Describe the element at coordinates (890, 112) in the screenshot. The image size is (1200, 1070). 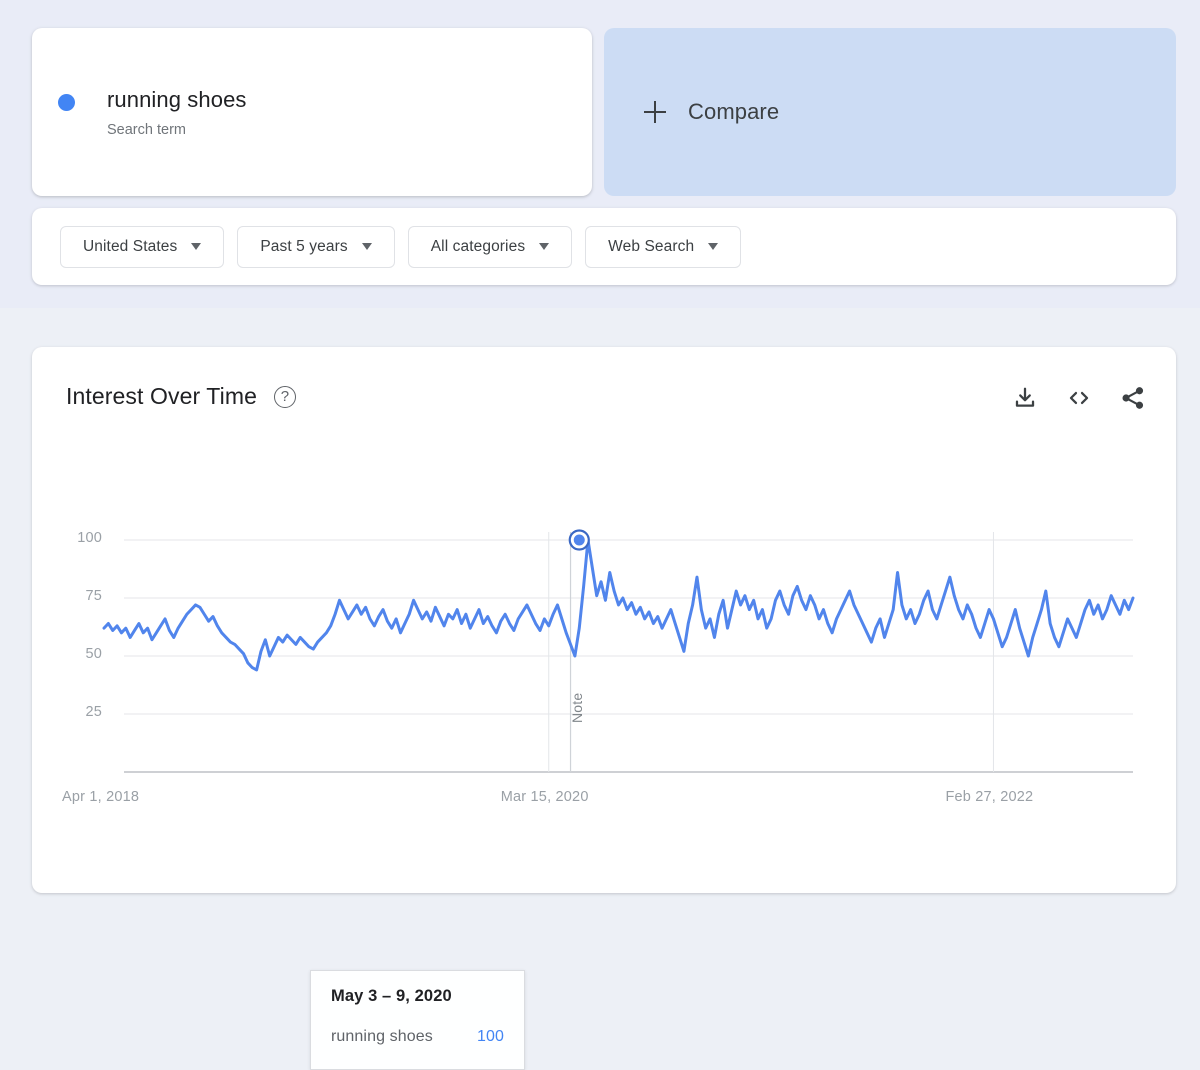
I see `compare-button: Compare` at that location.